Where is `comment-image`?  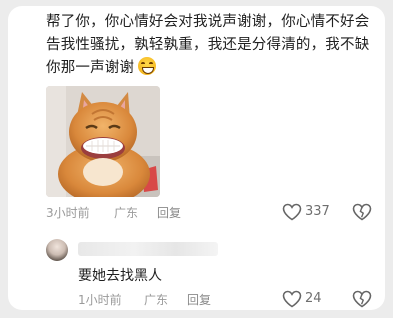
comment-image is located at coordinates (103, 141).